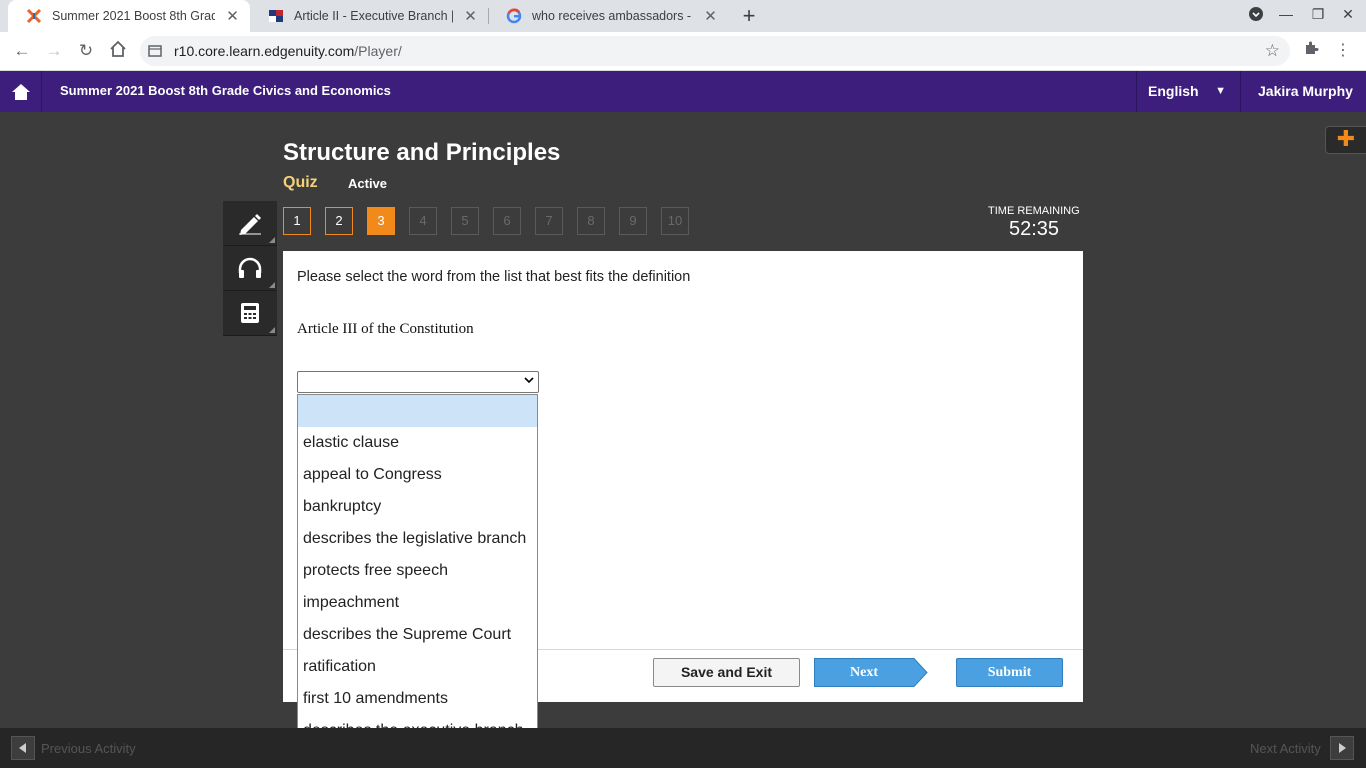 The width and height of the screenshot is (1366, 768). Describe the element at coordinates (507, 221) in the screenshot. I see `question-number-6: 6` at that location.